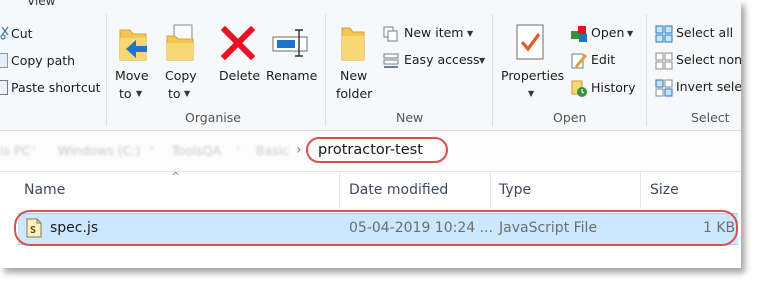 The width and height of the screenshot is (757, 285). I want to click on column-header-date-modified: Date modified, so click(398, 190).